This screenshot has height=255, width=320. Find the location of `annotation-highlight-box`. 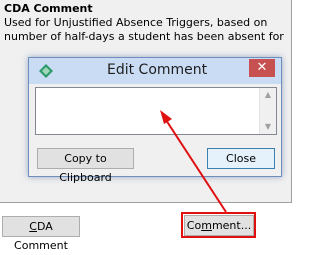

annotation-highlight-box is located at coordinates (218, 225).